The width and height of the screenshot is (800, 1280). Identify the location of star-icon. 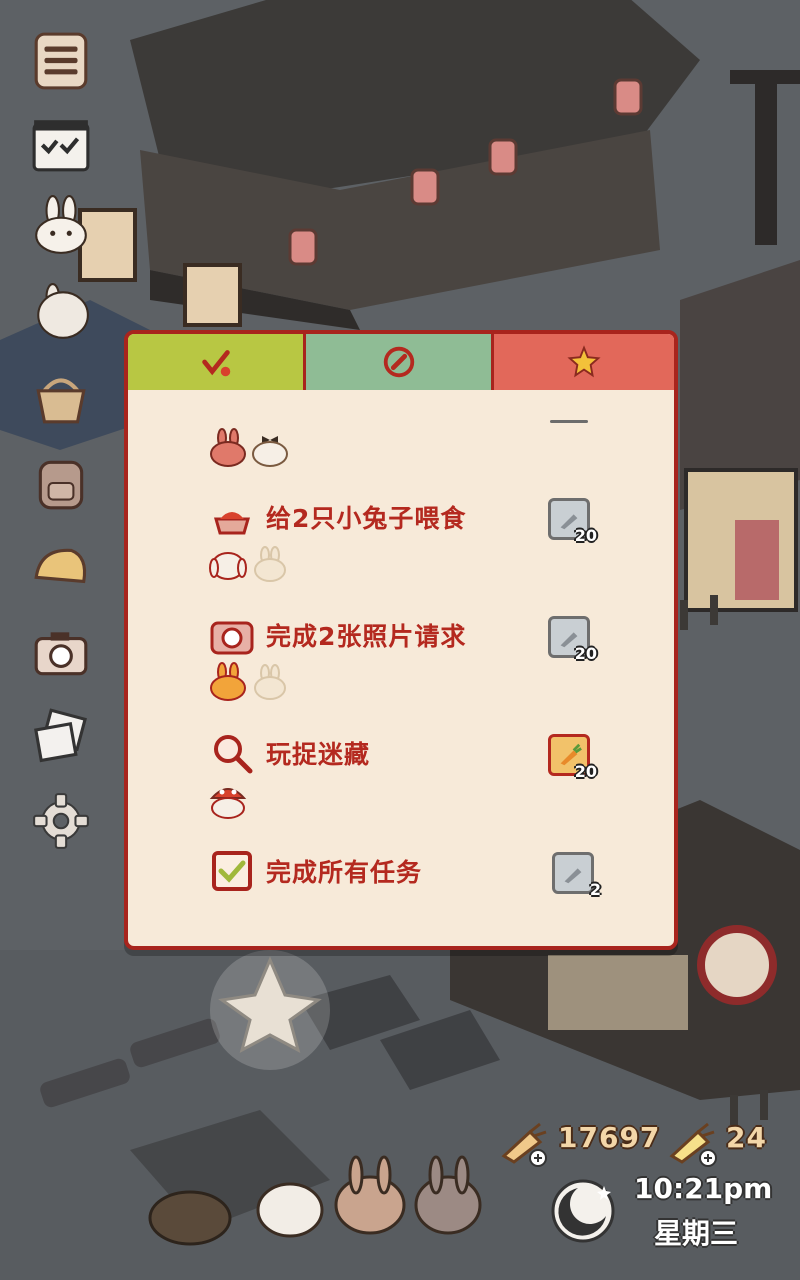
(584, 361).